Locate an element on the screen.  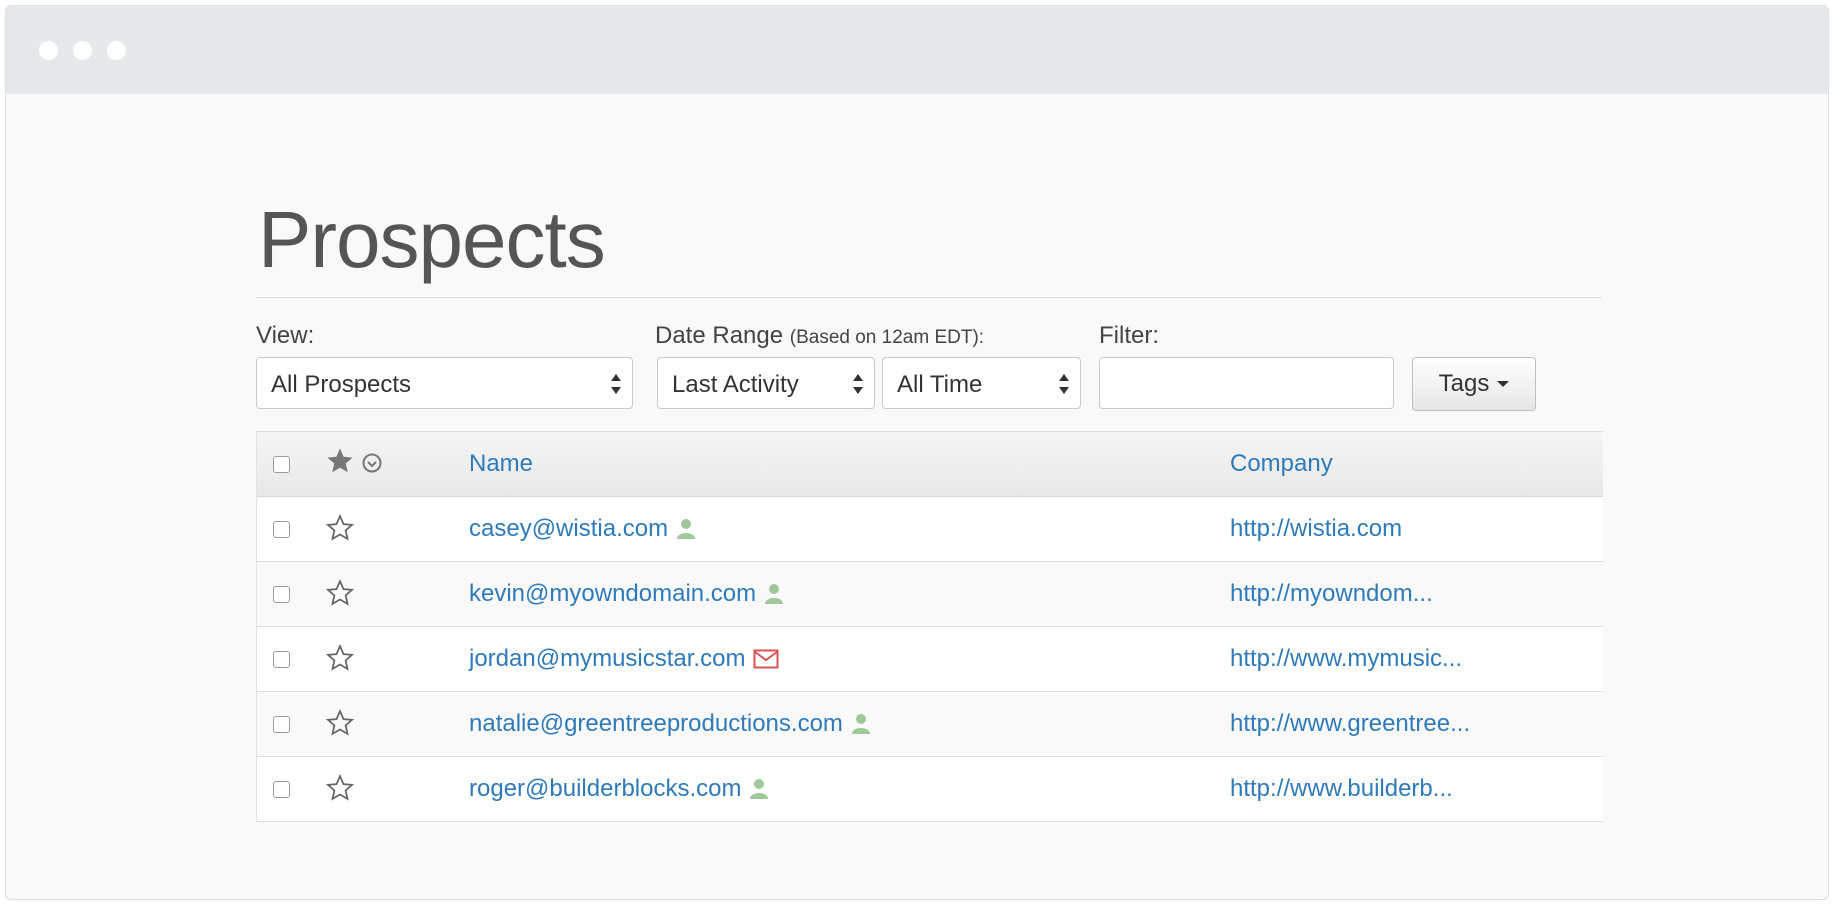
date-field-select: Last Activity is located at coordinates (766, 383).